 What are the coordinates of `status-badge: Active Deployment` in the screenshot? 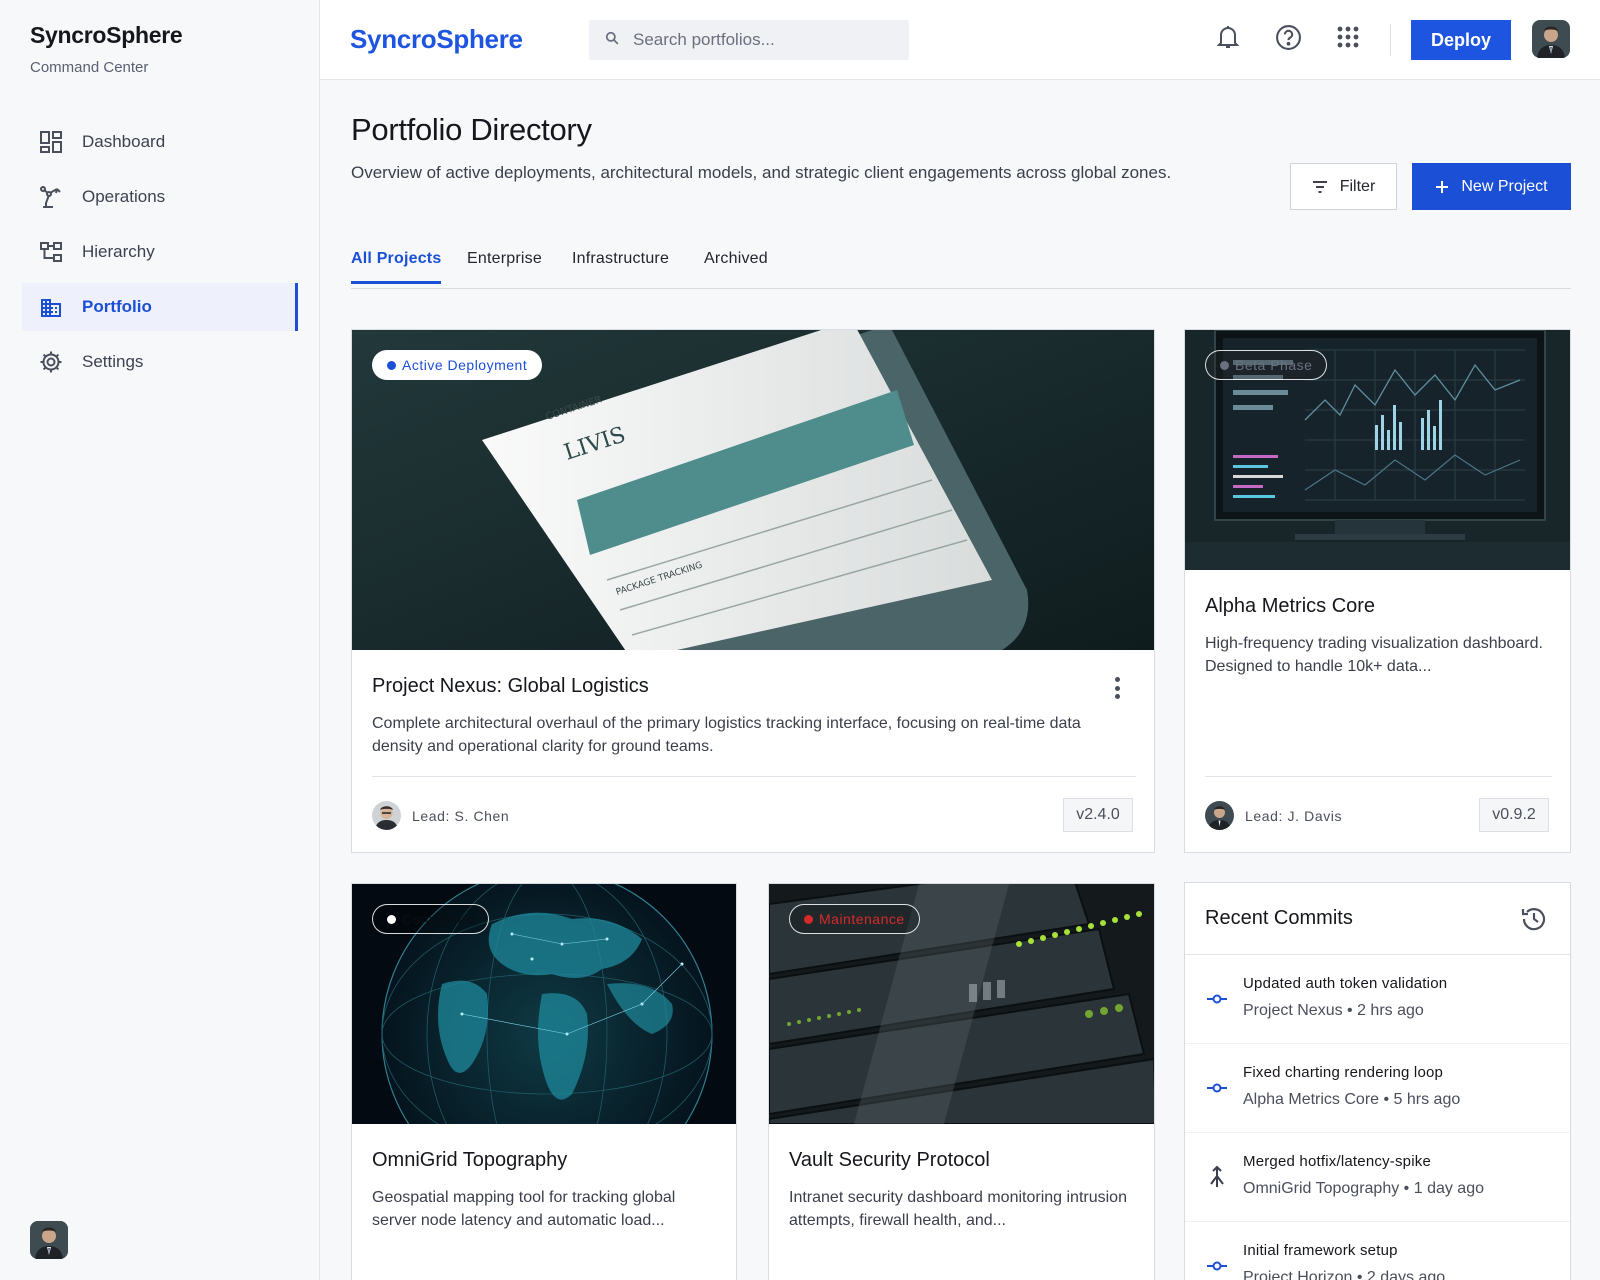 It's located at (457, 365).